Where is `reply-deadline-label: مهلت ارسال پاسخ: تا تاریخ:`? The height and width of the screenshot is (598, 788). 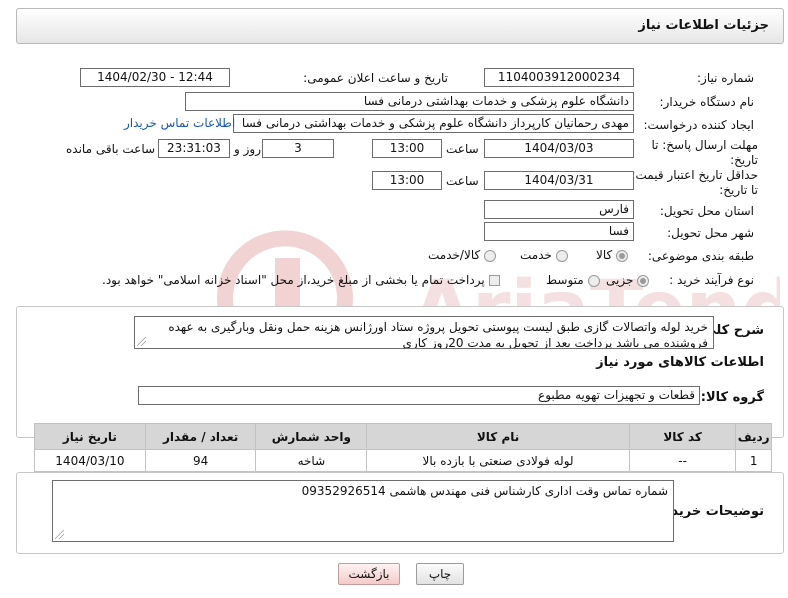 reply-deadline-label: مهلت ارسال پاسخ: تا تاریخ: is located at coordinates (704, 152).